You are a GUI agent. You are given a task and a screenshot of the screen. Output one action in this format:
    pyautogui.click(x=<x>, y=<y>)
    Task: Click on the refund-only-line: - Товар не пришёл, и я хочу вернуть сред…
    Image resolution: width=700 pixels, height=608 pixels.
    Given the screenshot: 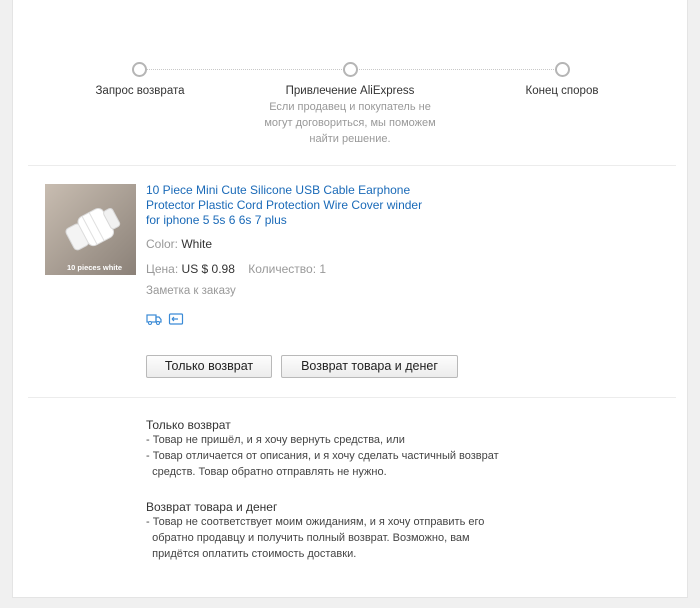 What is the action you would take?
    pyautogui.click(x=275, y=440)
    